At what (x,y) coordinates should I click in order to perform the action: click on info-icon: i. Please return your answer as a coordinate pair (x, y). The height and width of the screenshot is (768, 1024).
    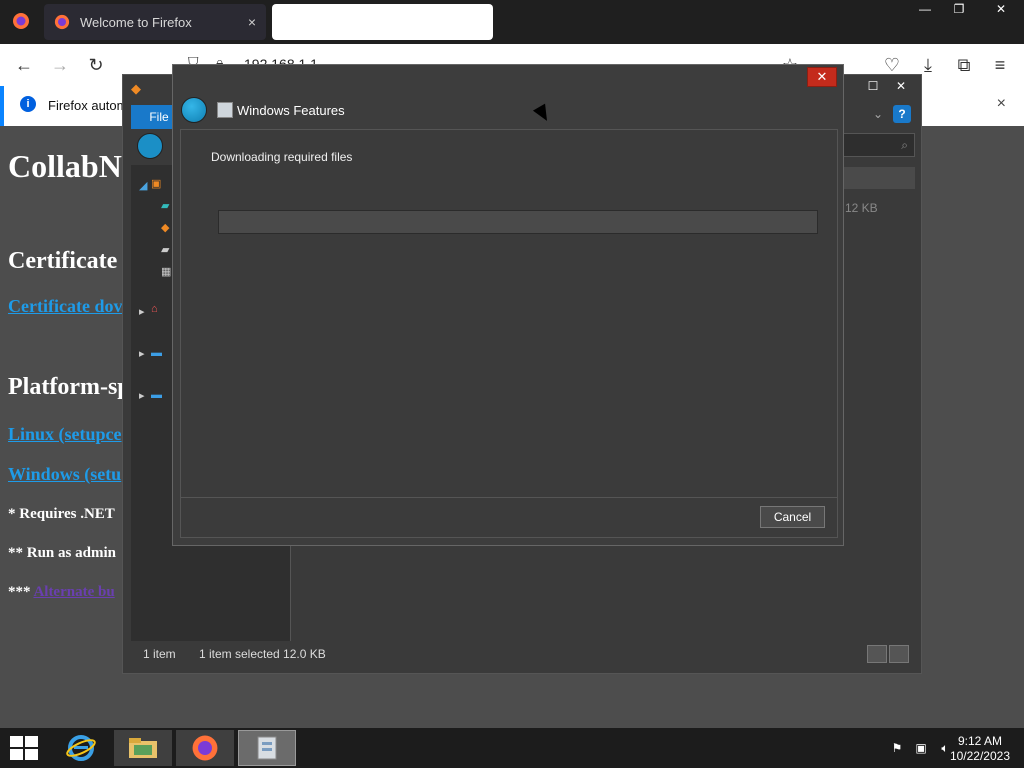
    Looking at the image, I should click on (28, 104).